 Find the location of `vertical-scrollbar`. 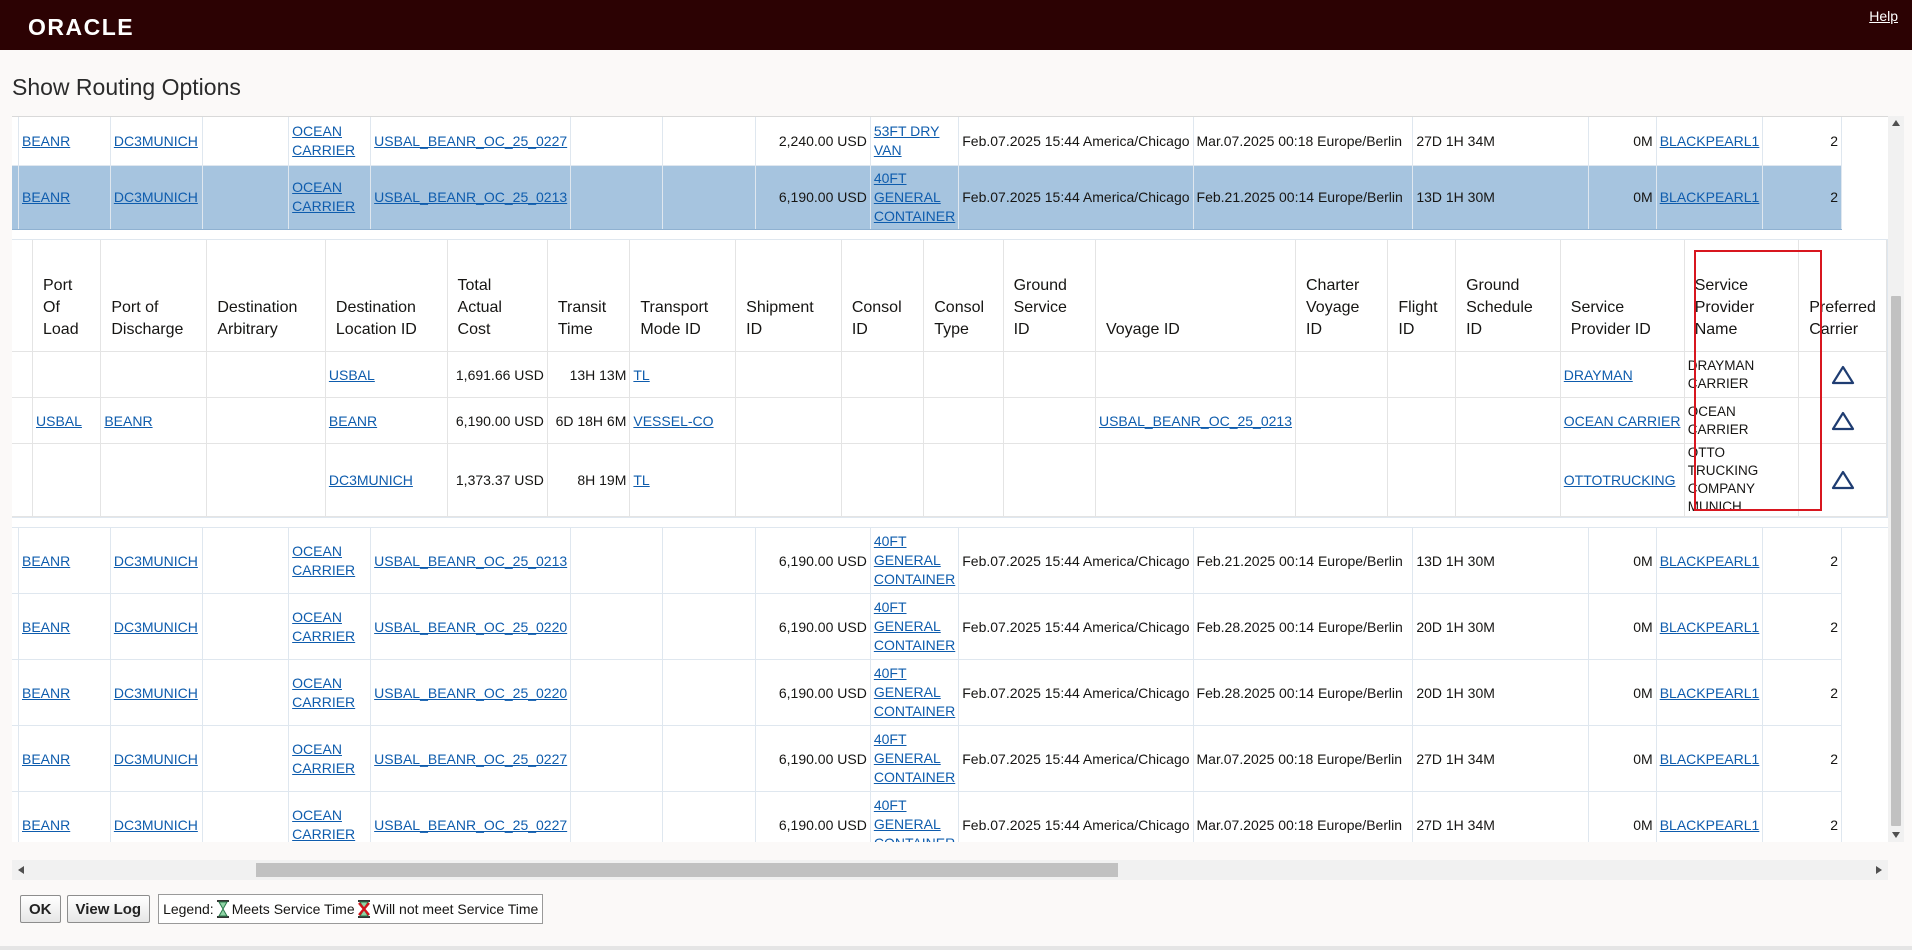

vertical-scrollbar is located at coordinates (1896, 479).